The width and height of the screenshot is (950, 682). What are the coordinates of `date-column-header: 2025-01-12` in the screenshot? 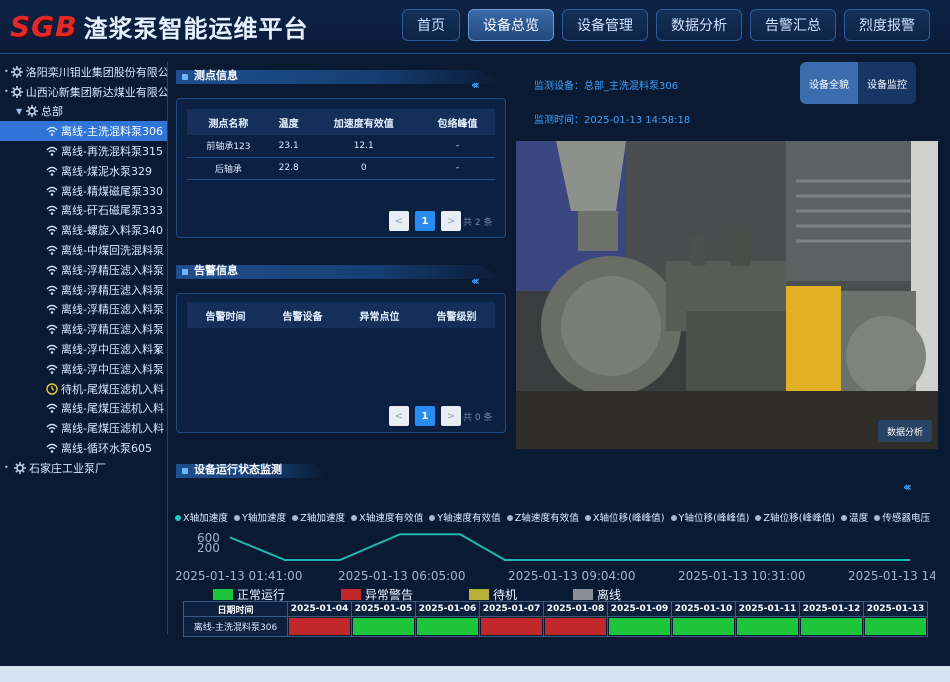 It's located at (831, 609).